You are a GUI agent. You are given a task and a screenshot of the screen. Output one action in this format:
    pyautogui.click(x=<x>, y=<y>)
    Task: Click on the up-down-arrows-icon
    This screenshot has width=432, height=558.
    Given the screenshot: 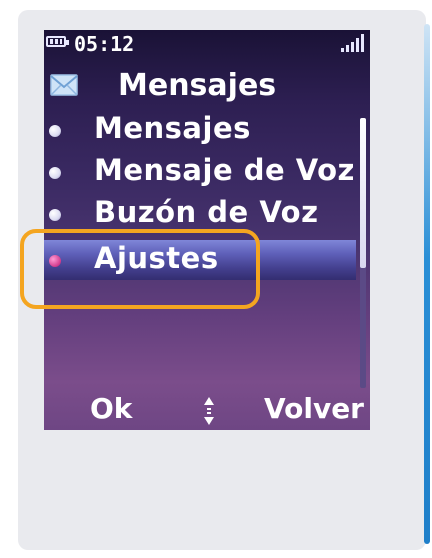 What is the action you would take?
    pyautogui.click(x=209, y=411)
    